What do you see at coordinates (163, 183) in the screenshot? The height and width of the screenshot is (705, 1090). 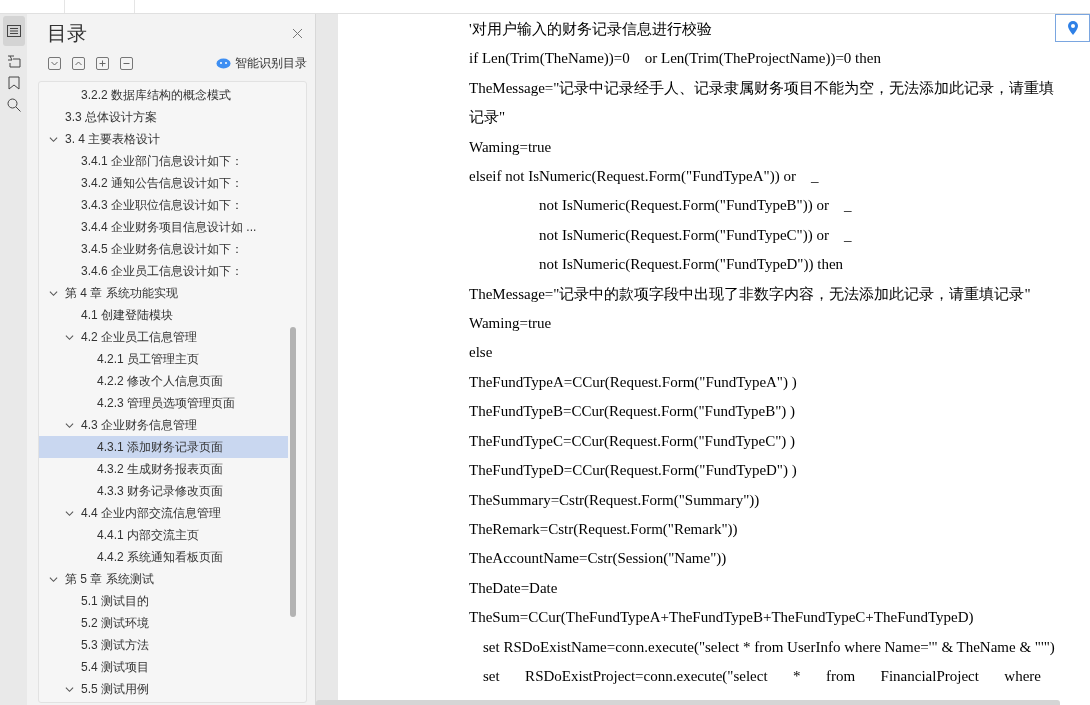 I see `toc-item: 3.4.2 通知公告信息设计如下：` at bounding box center [163, 183].